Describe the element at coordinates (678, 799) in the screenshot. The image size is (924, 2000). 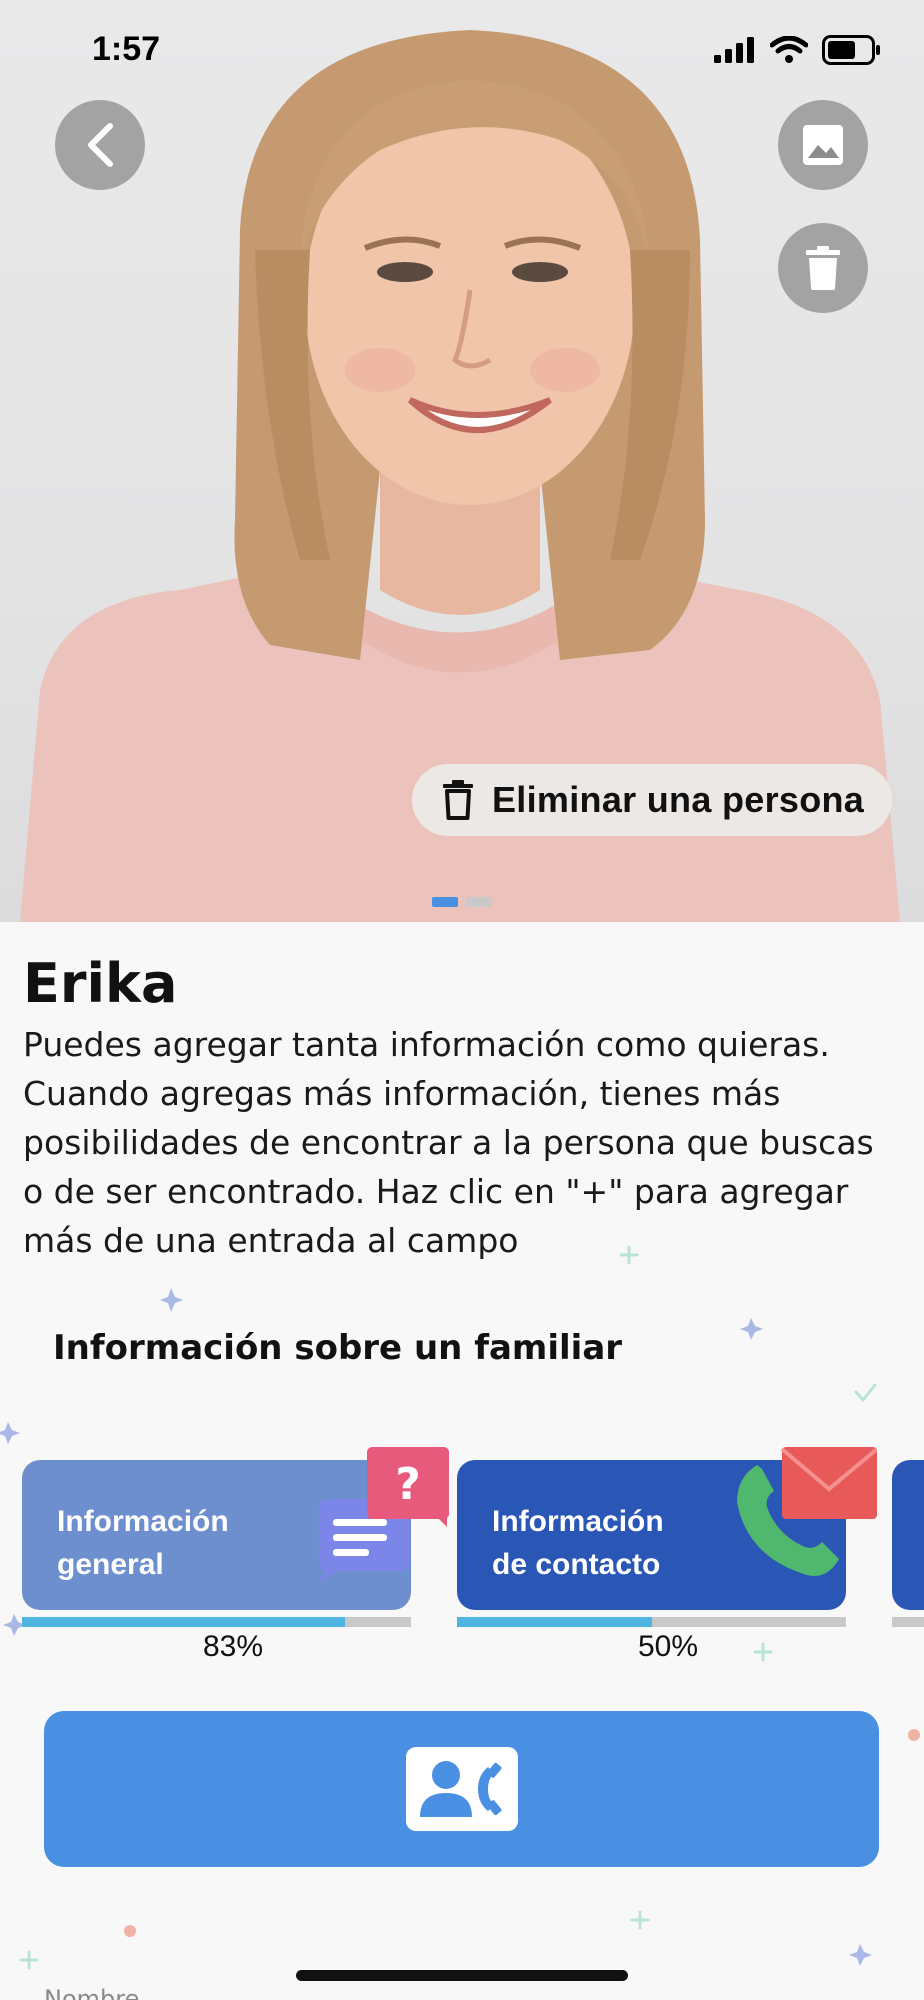
I see `delete-person-label: Eliminar una persona` at that location.